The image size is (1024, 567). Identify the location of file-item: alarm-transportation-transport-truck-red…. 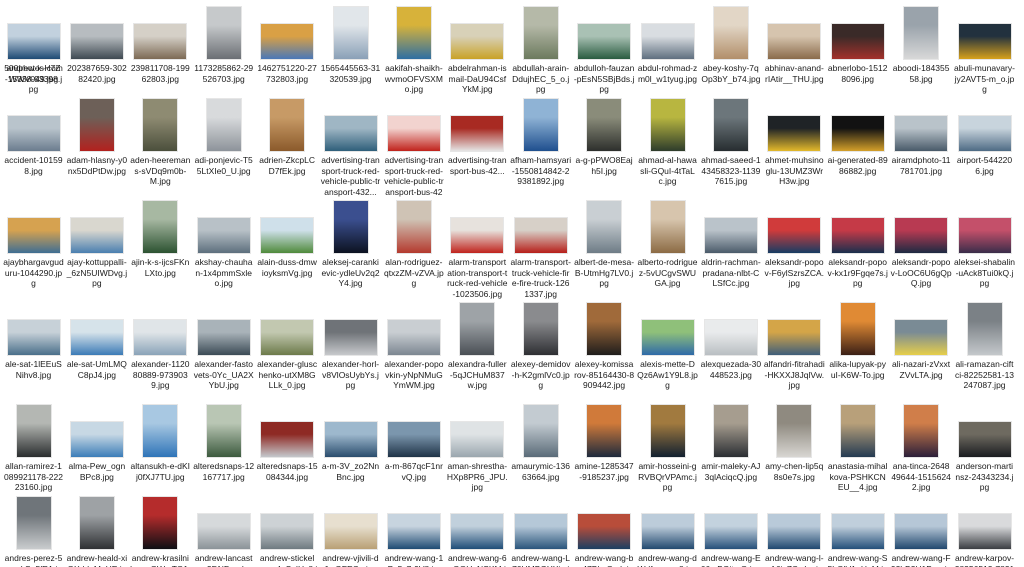
(477, 246).